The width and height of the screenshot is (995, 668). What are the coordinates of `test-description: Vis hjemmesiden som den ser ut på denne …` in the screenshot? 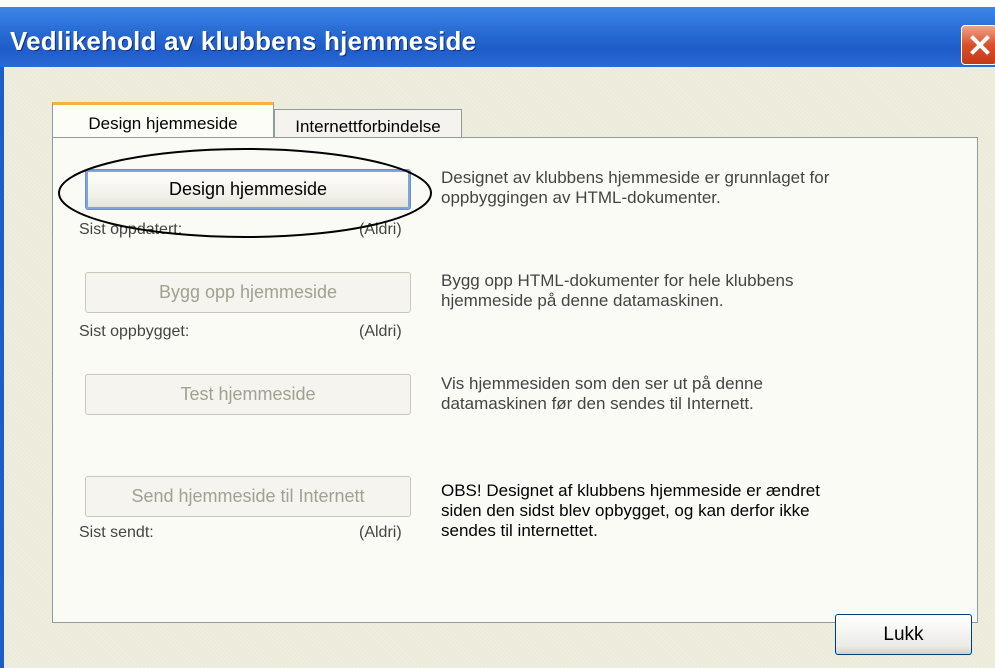 It's located at (696, 394).